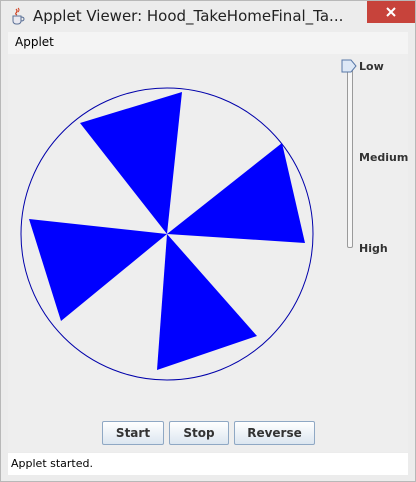 This screenshot has width=416, height=482. I want to click on speed-slider-thumb, so click(349, 66).